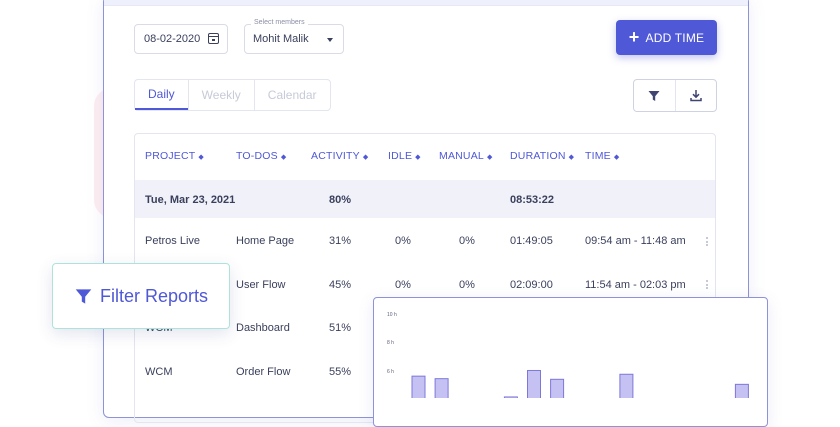  I want to click on download-icon, so click(696, 96).